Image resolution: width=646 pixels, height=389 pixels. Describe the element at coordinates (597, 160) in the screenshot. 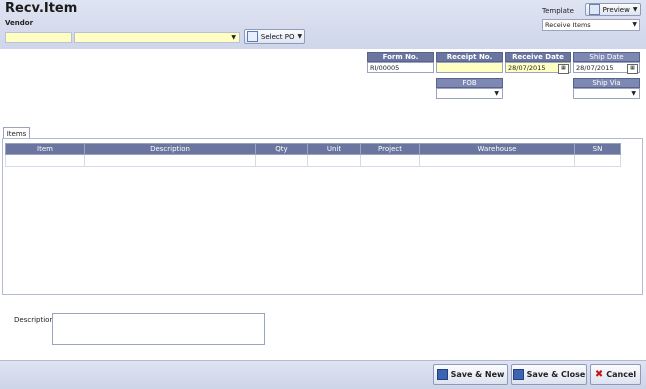

I see `cell-sn` at that location.